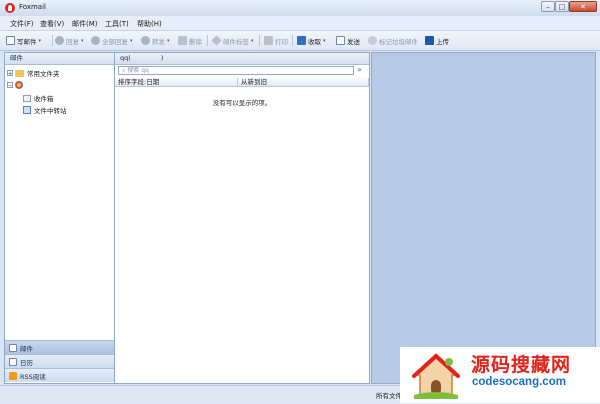 This screenshot has width=600, height=404. What do you see at coordinates (182, 40) in the screenshot?
I see `delete-icon` at bounding box center [182, 40].